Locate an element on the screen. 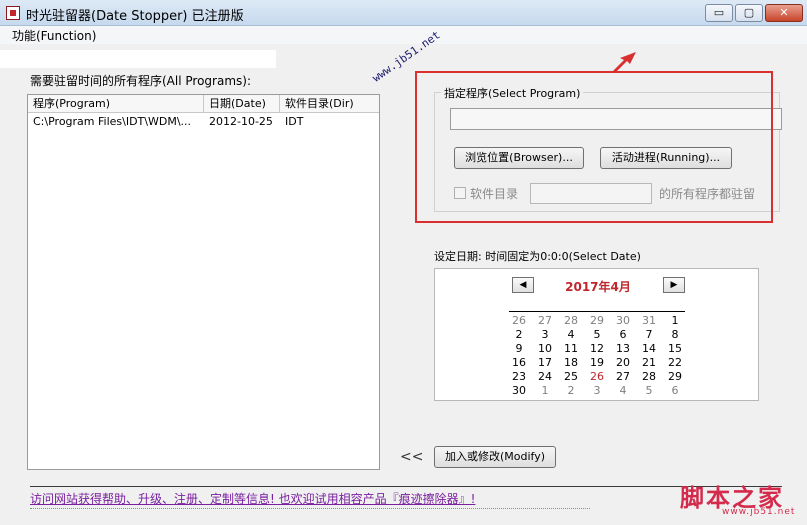 This screenshot has width=807, height=525. promo-underline is located at coordinates (310, 508).